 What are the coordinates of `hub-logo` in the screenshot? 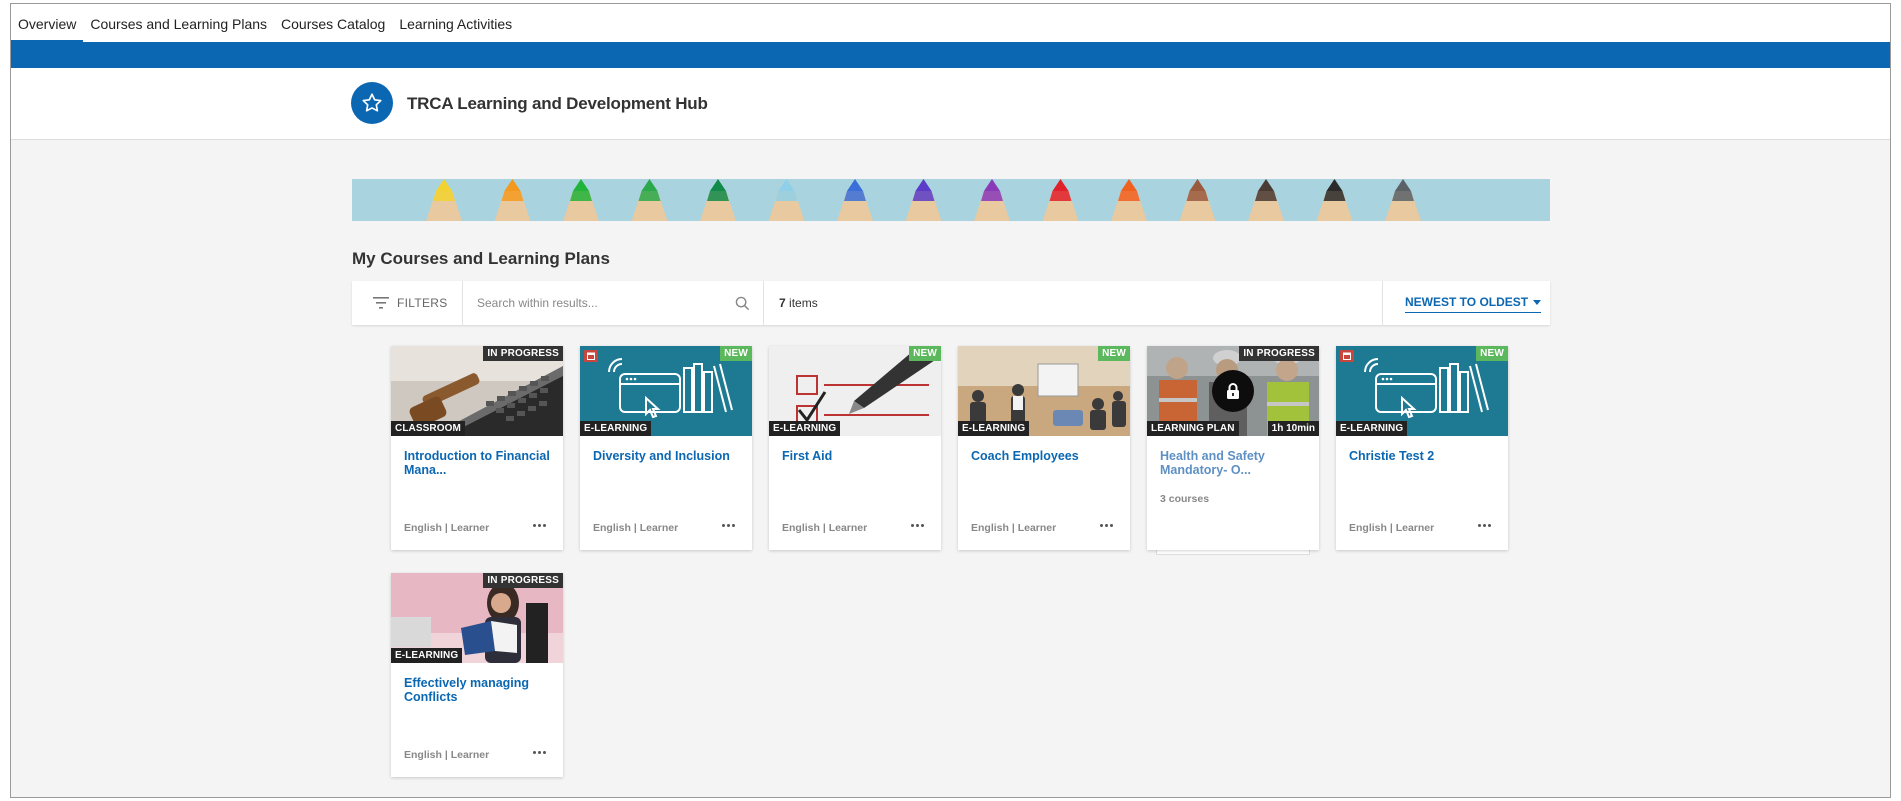 It's located at (372, 103).